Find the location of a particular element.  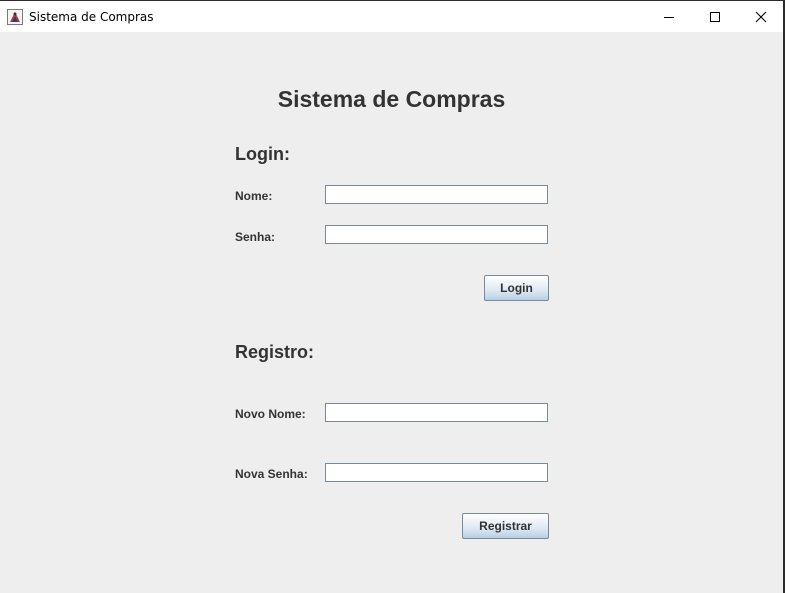

login-password-field is located at coordinates (436, 234).